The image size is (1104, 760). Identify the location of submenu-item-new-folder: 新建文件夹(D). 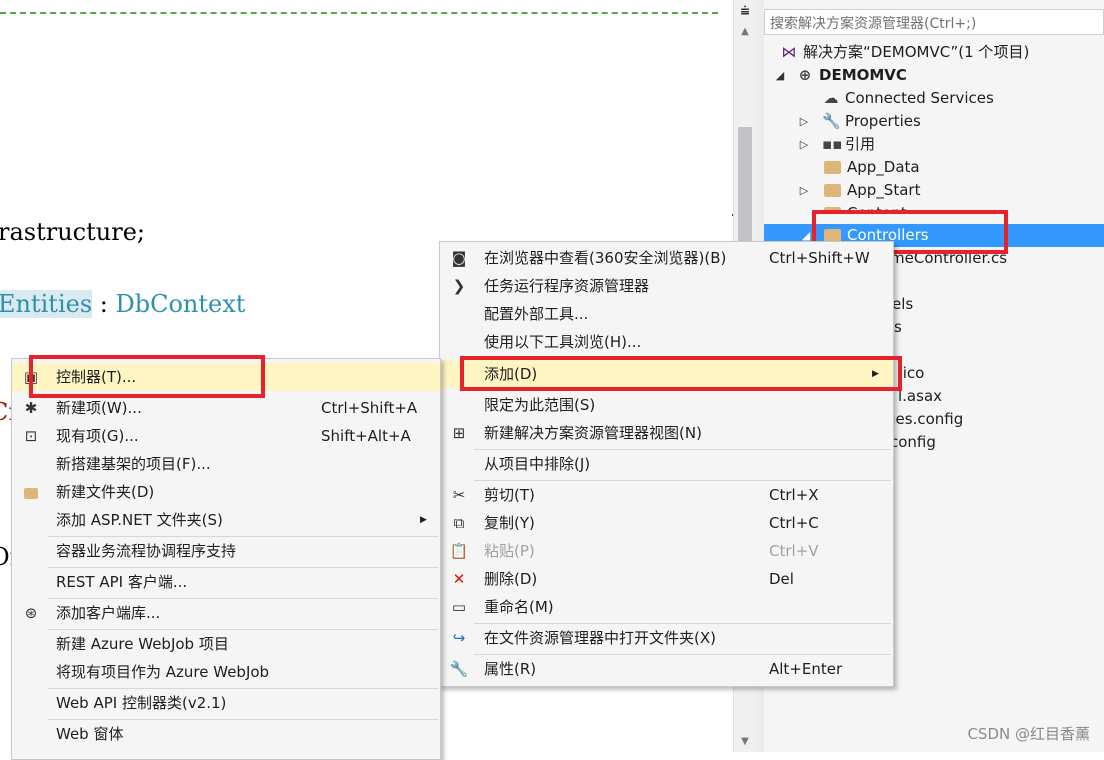
(226, 492).